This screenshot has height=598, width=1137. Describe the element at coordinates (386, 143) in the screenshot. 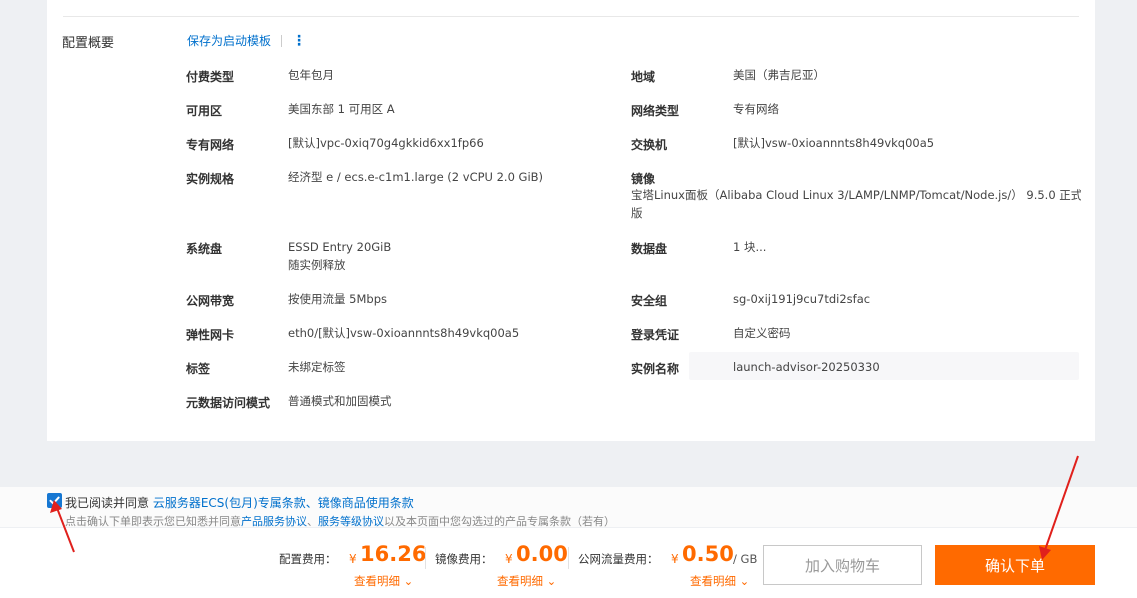

I see `value-vpc: [默认]vpc-0xiq70g4gkkid6xx1fp66` at that location.